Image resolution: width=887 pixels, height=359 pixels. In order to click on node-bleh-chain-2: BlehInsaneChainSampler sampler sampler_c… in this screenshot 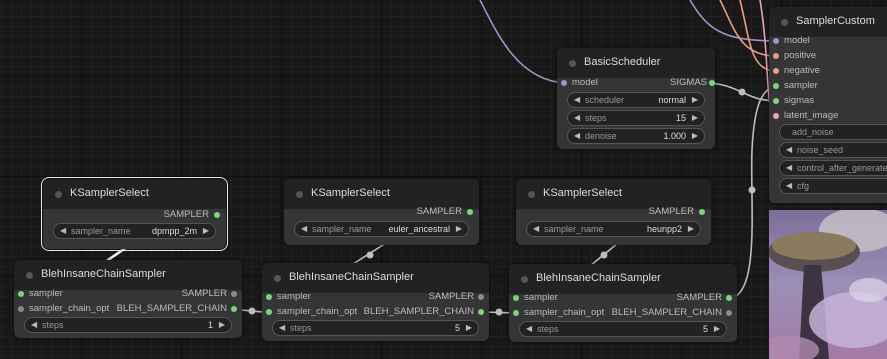, I will do `click(375, 302)`.